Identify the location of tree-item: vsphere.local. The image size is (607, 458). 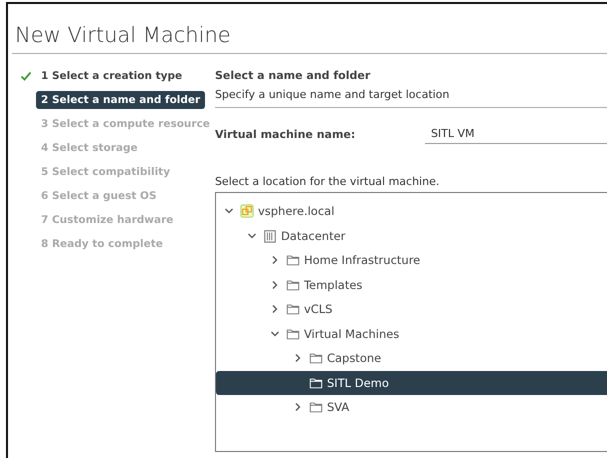
(411, 211).